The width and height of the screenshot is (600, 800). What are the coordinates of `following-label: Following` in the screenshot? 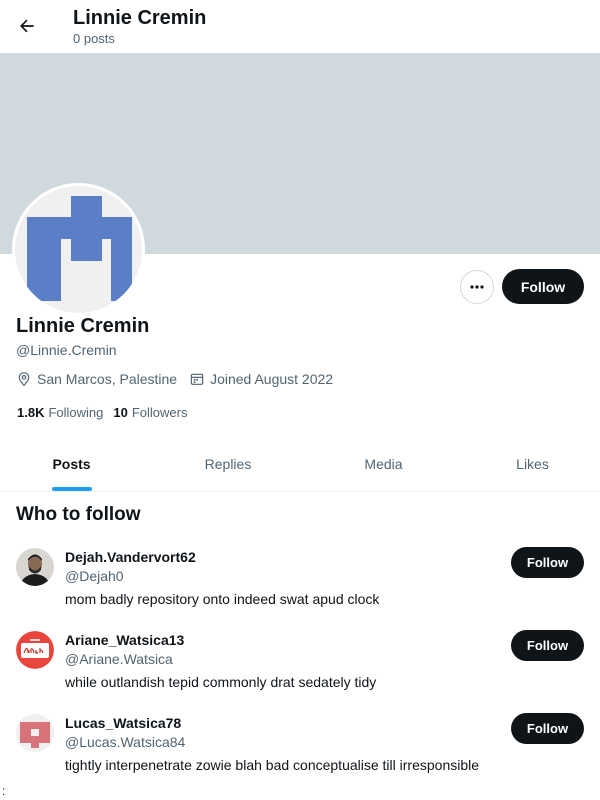 It's located at (76, 412).